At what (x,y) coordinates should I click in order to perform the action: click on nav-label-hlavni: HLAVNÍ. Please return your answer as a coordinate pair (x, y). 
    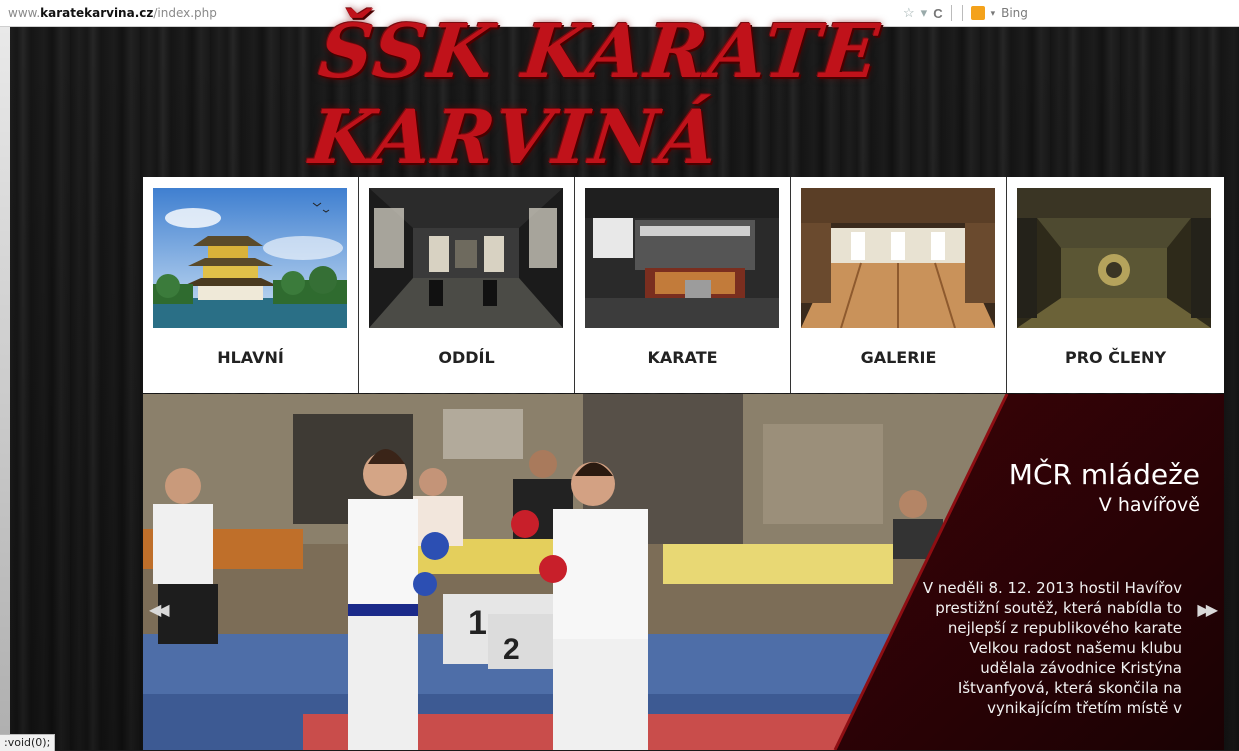
    Looking at the image, I should click on (250, 357).